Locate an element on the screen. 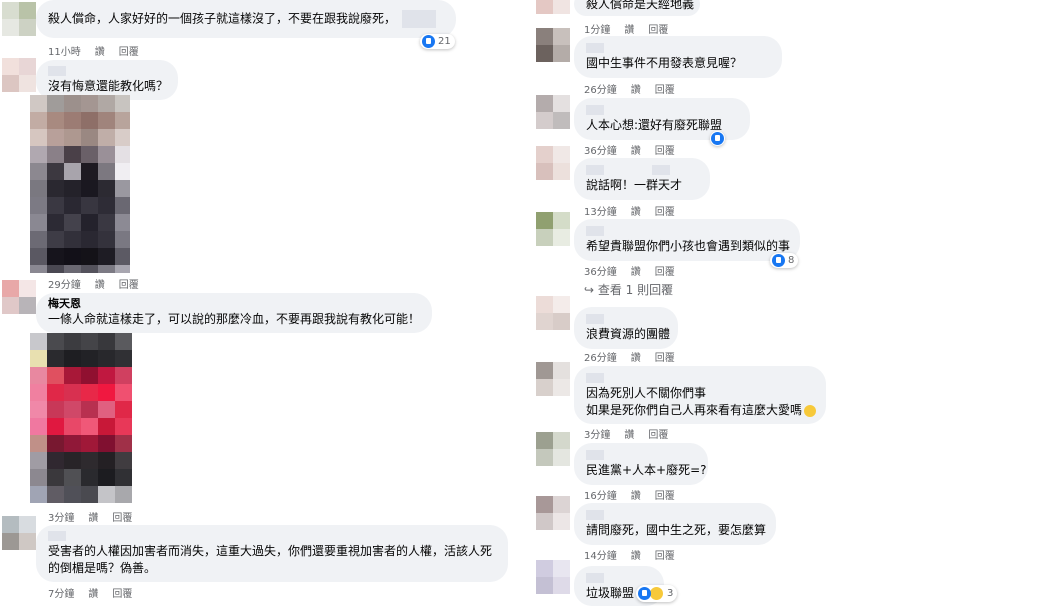 This screenshot has width=1060, height=606. reaction-count is located at coordinates (717, 138).